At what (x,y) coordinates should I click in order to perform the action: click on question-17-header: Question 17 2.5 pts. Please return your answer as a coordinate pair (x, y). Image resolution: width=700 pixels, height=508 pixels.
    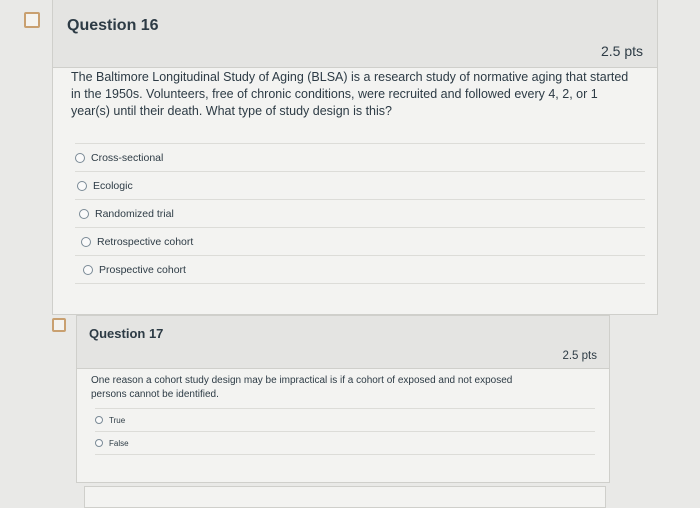
    Looking at the image, I should click on (343, 342).